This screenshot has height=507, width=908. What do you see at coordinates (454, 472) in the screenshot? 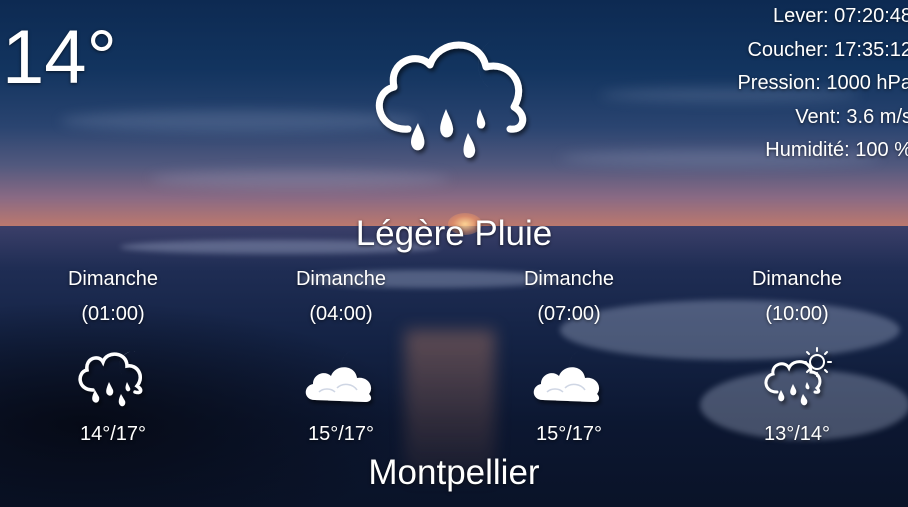
I see `city-name: Montpellier` at bounding box center [454, 472].